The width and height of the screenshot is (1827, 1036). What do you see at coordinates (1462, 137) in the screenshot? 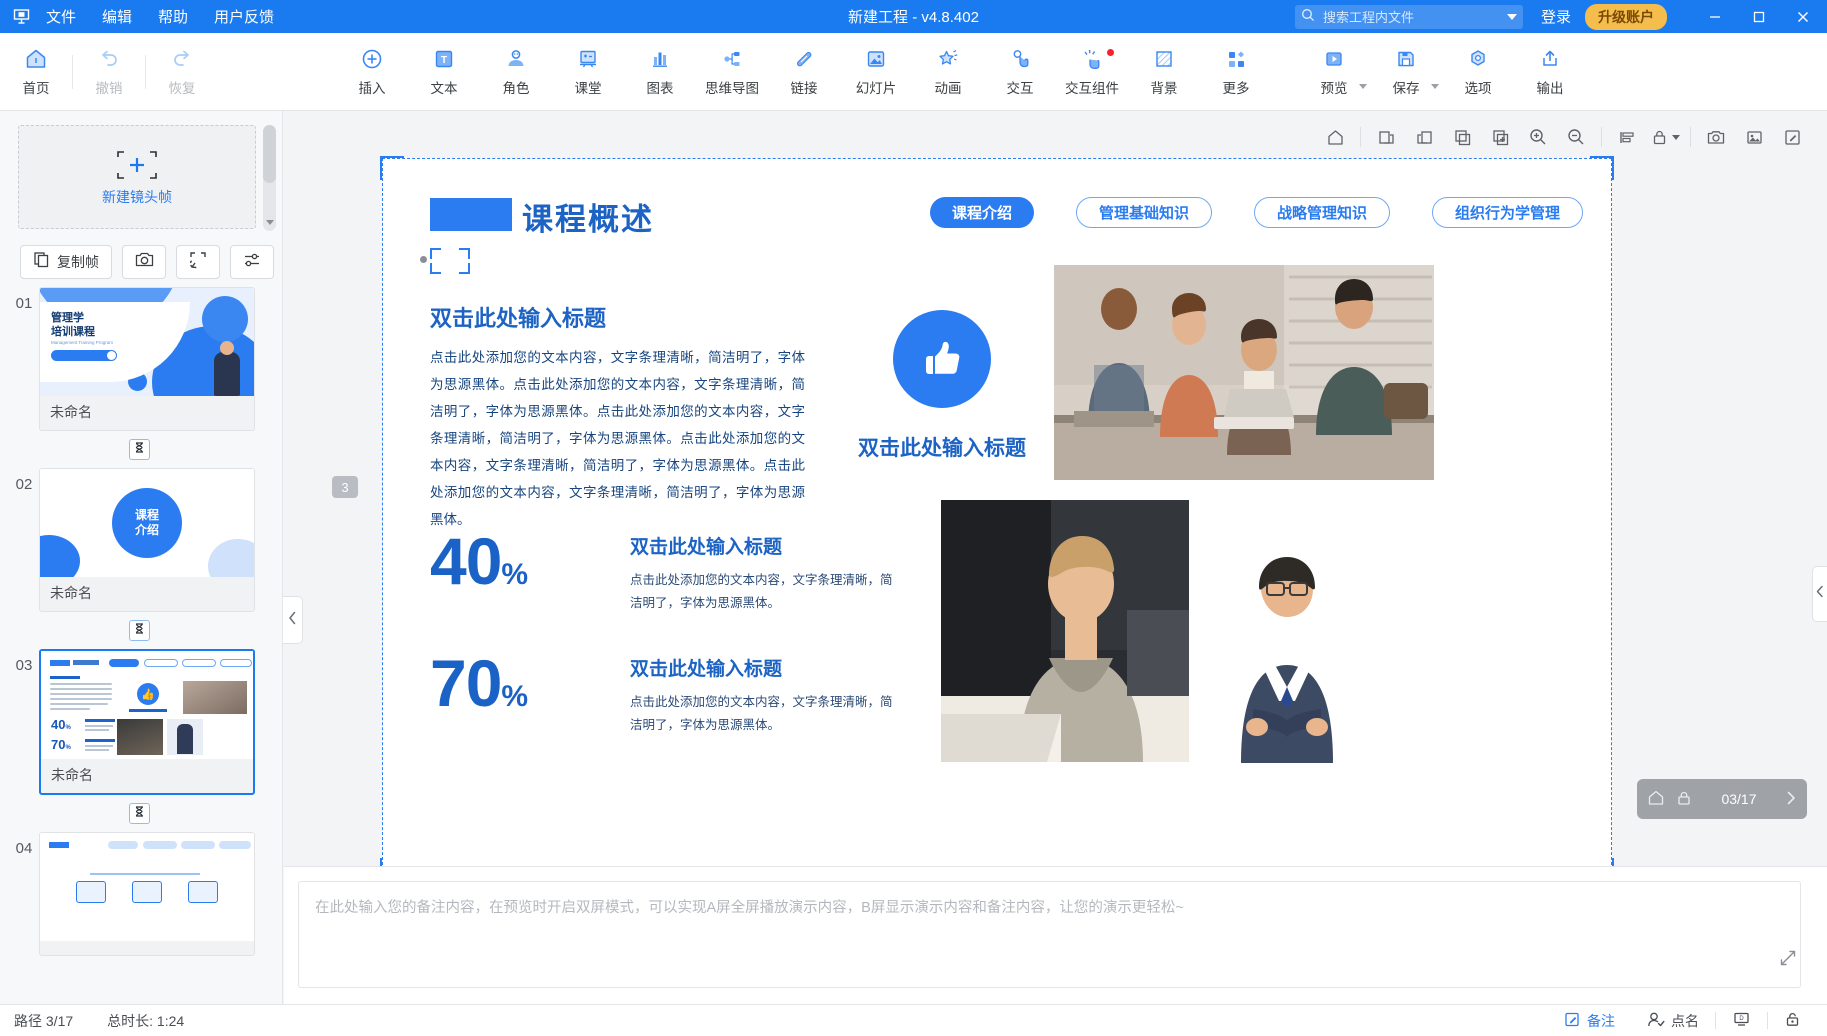
I see `duplicate-button` at bounding box center [1462, 137].